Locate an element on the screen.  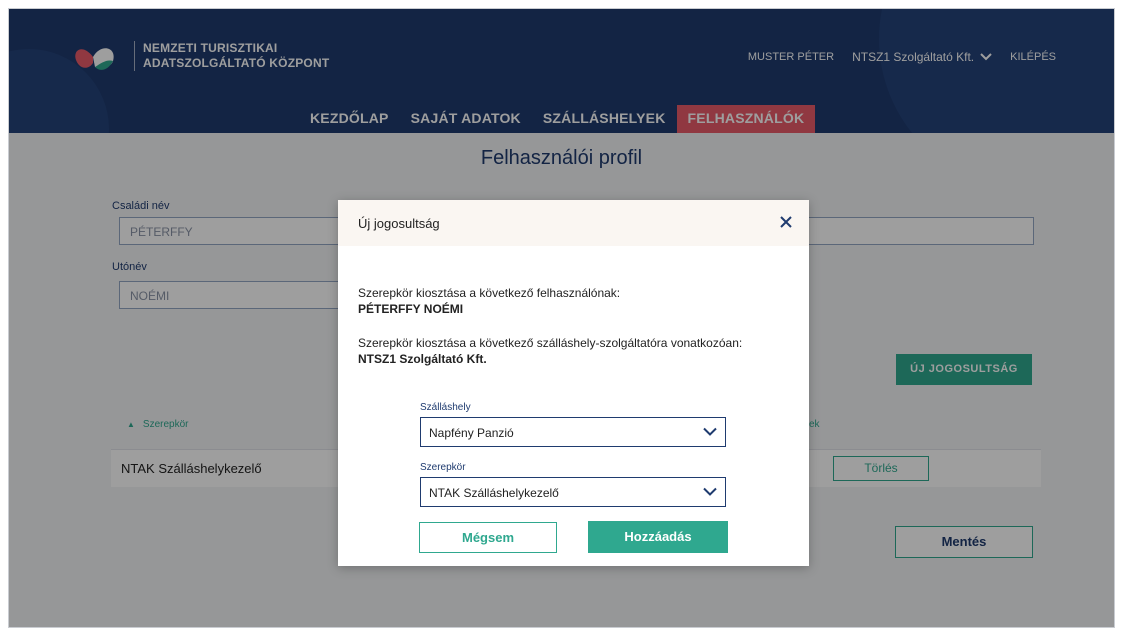
accommodation-label: Szálláshely is located at coordinates (445, 407).